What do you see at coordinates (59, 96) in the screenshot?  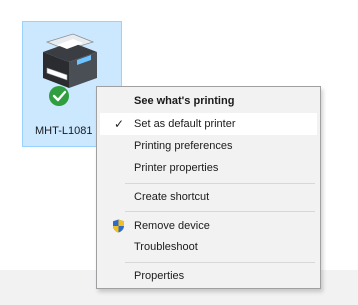 I see `green-check-badge-icon` at bounding box center [59, 96].